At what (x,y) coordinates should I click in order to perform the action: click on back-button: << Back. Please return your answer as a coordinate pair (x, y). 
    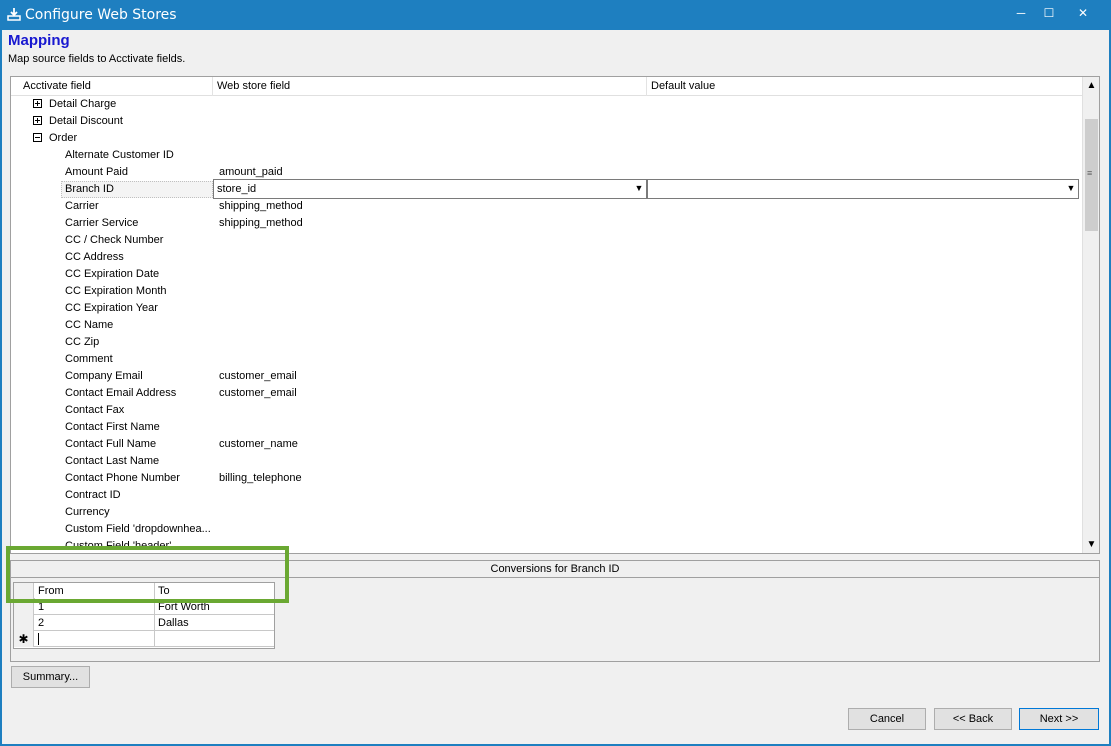
    Looking at the image, I should click on (973, 719).